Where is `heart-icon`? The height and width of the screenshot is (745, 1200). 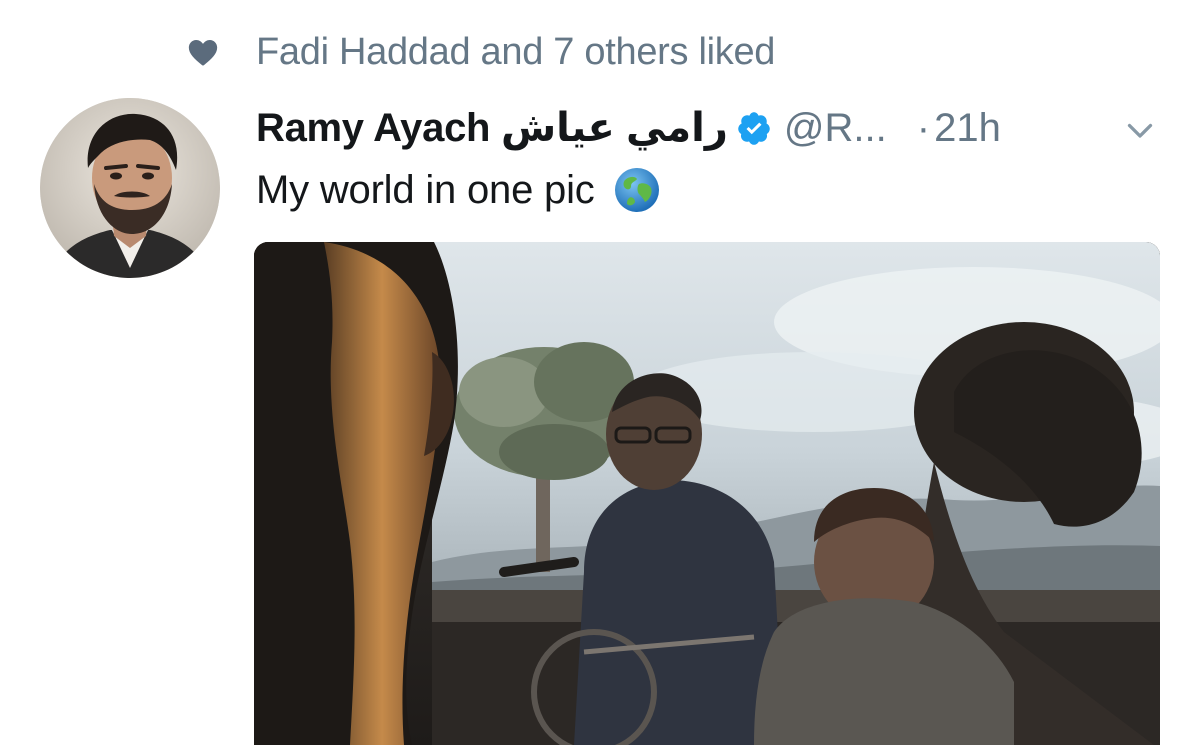
heart-icon is located at coordinates (203, 52).